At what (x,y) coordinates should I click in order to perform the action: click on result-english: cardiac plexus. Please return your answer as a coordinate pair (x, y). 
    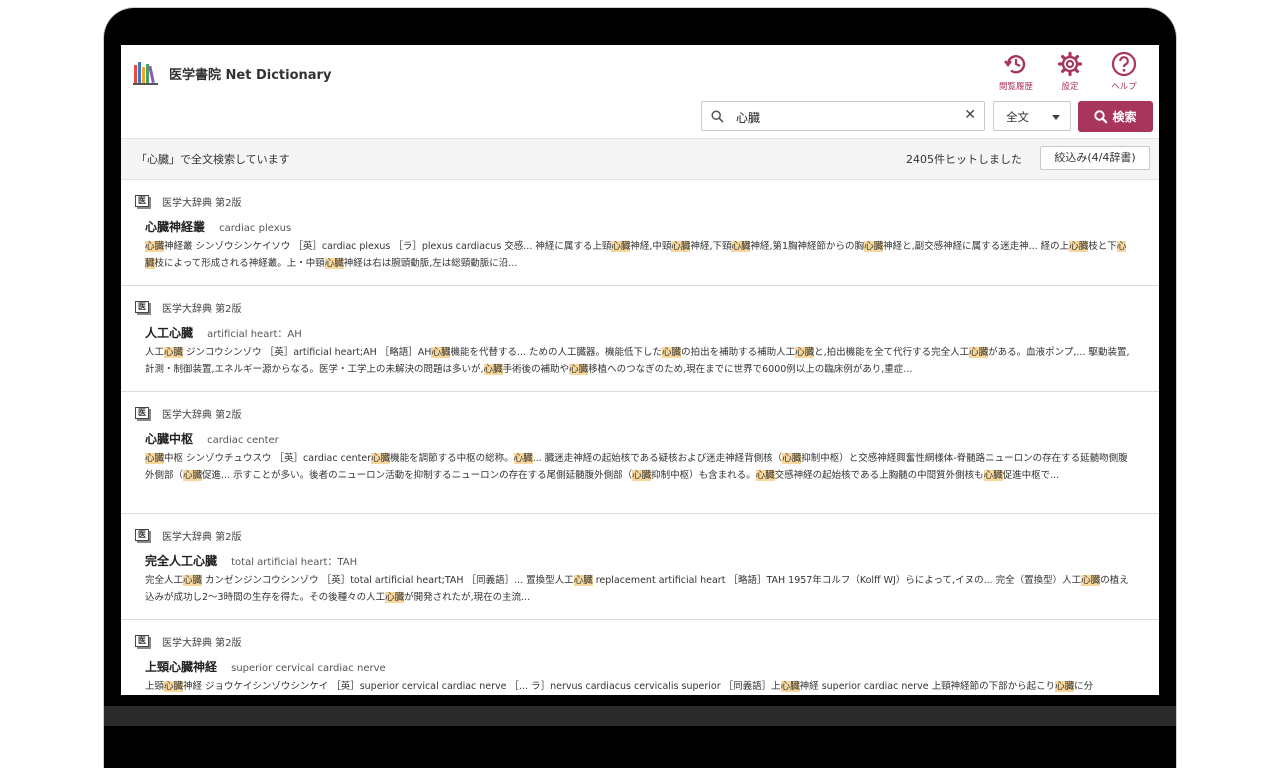
    Looking at the image, I should click on (255, 228).